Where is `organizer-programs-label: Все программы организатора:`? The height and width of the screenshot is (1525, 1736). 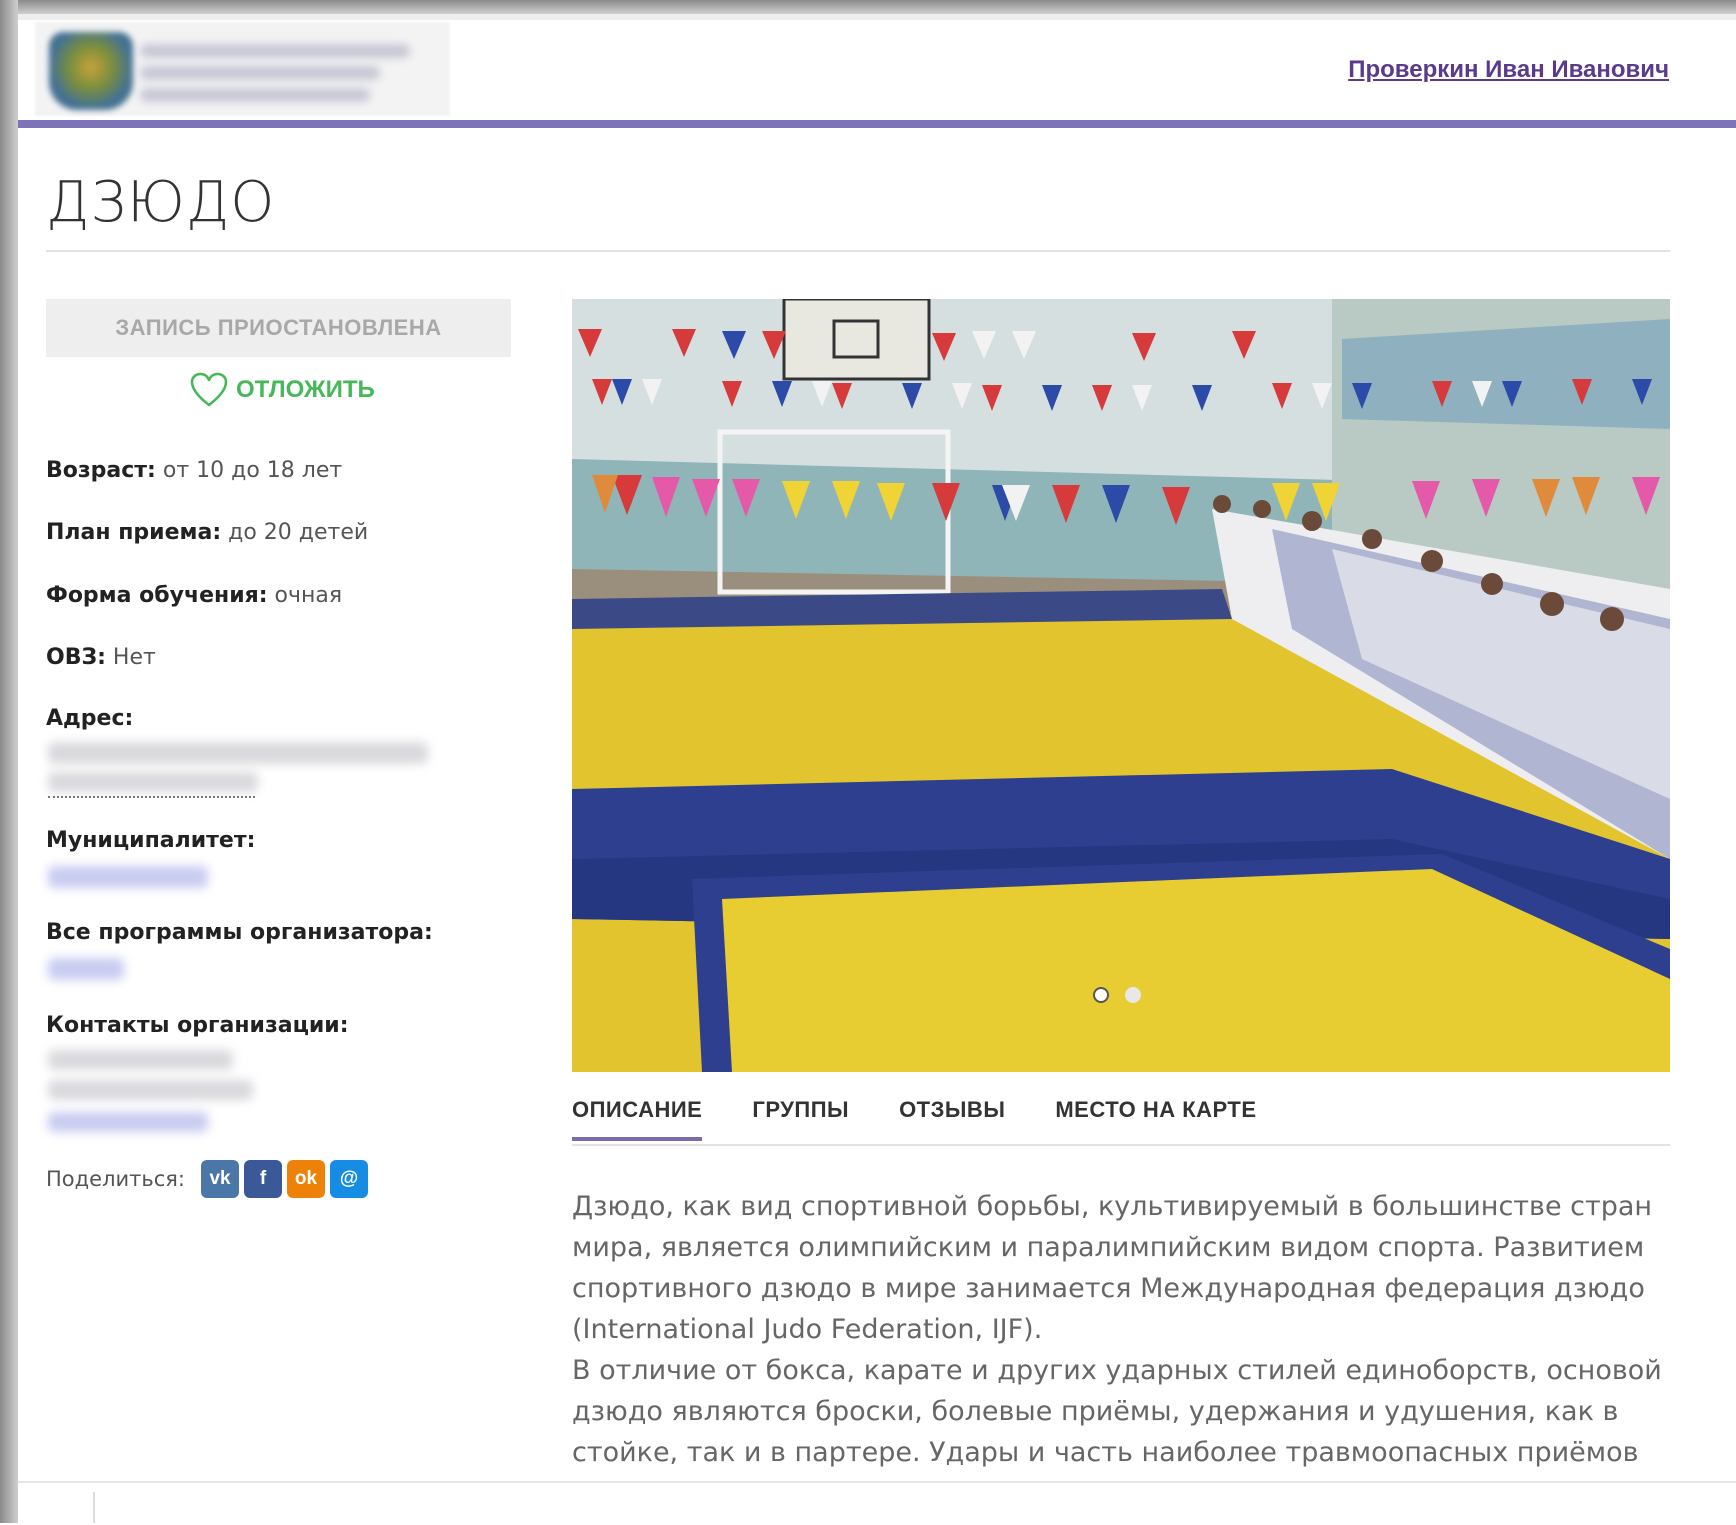 organizer-programs-label: Все программы организатора: is located at coordinates (239, 932).